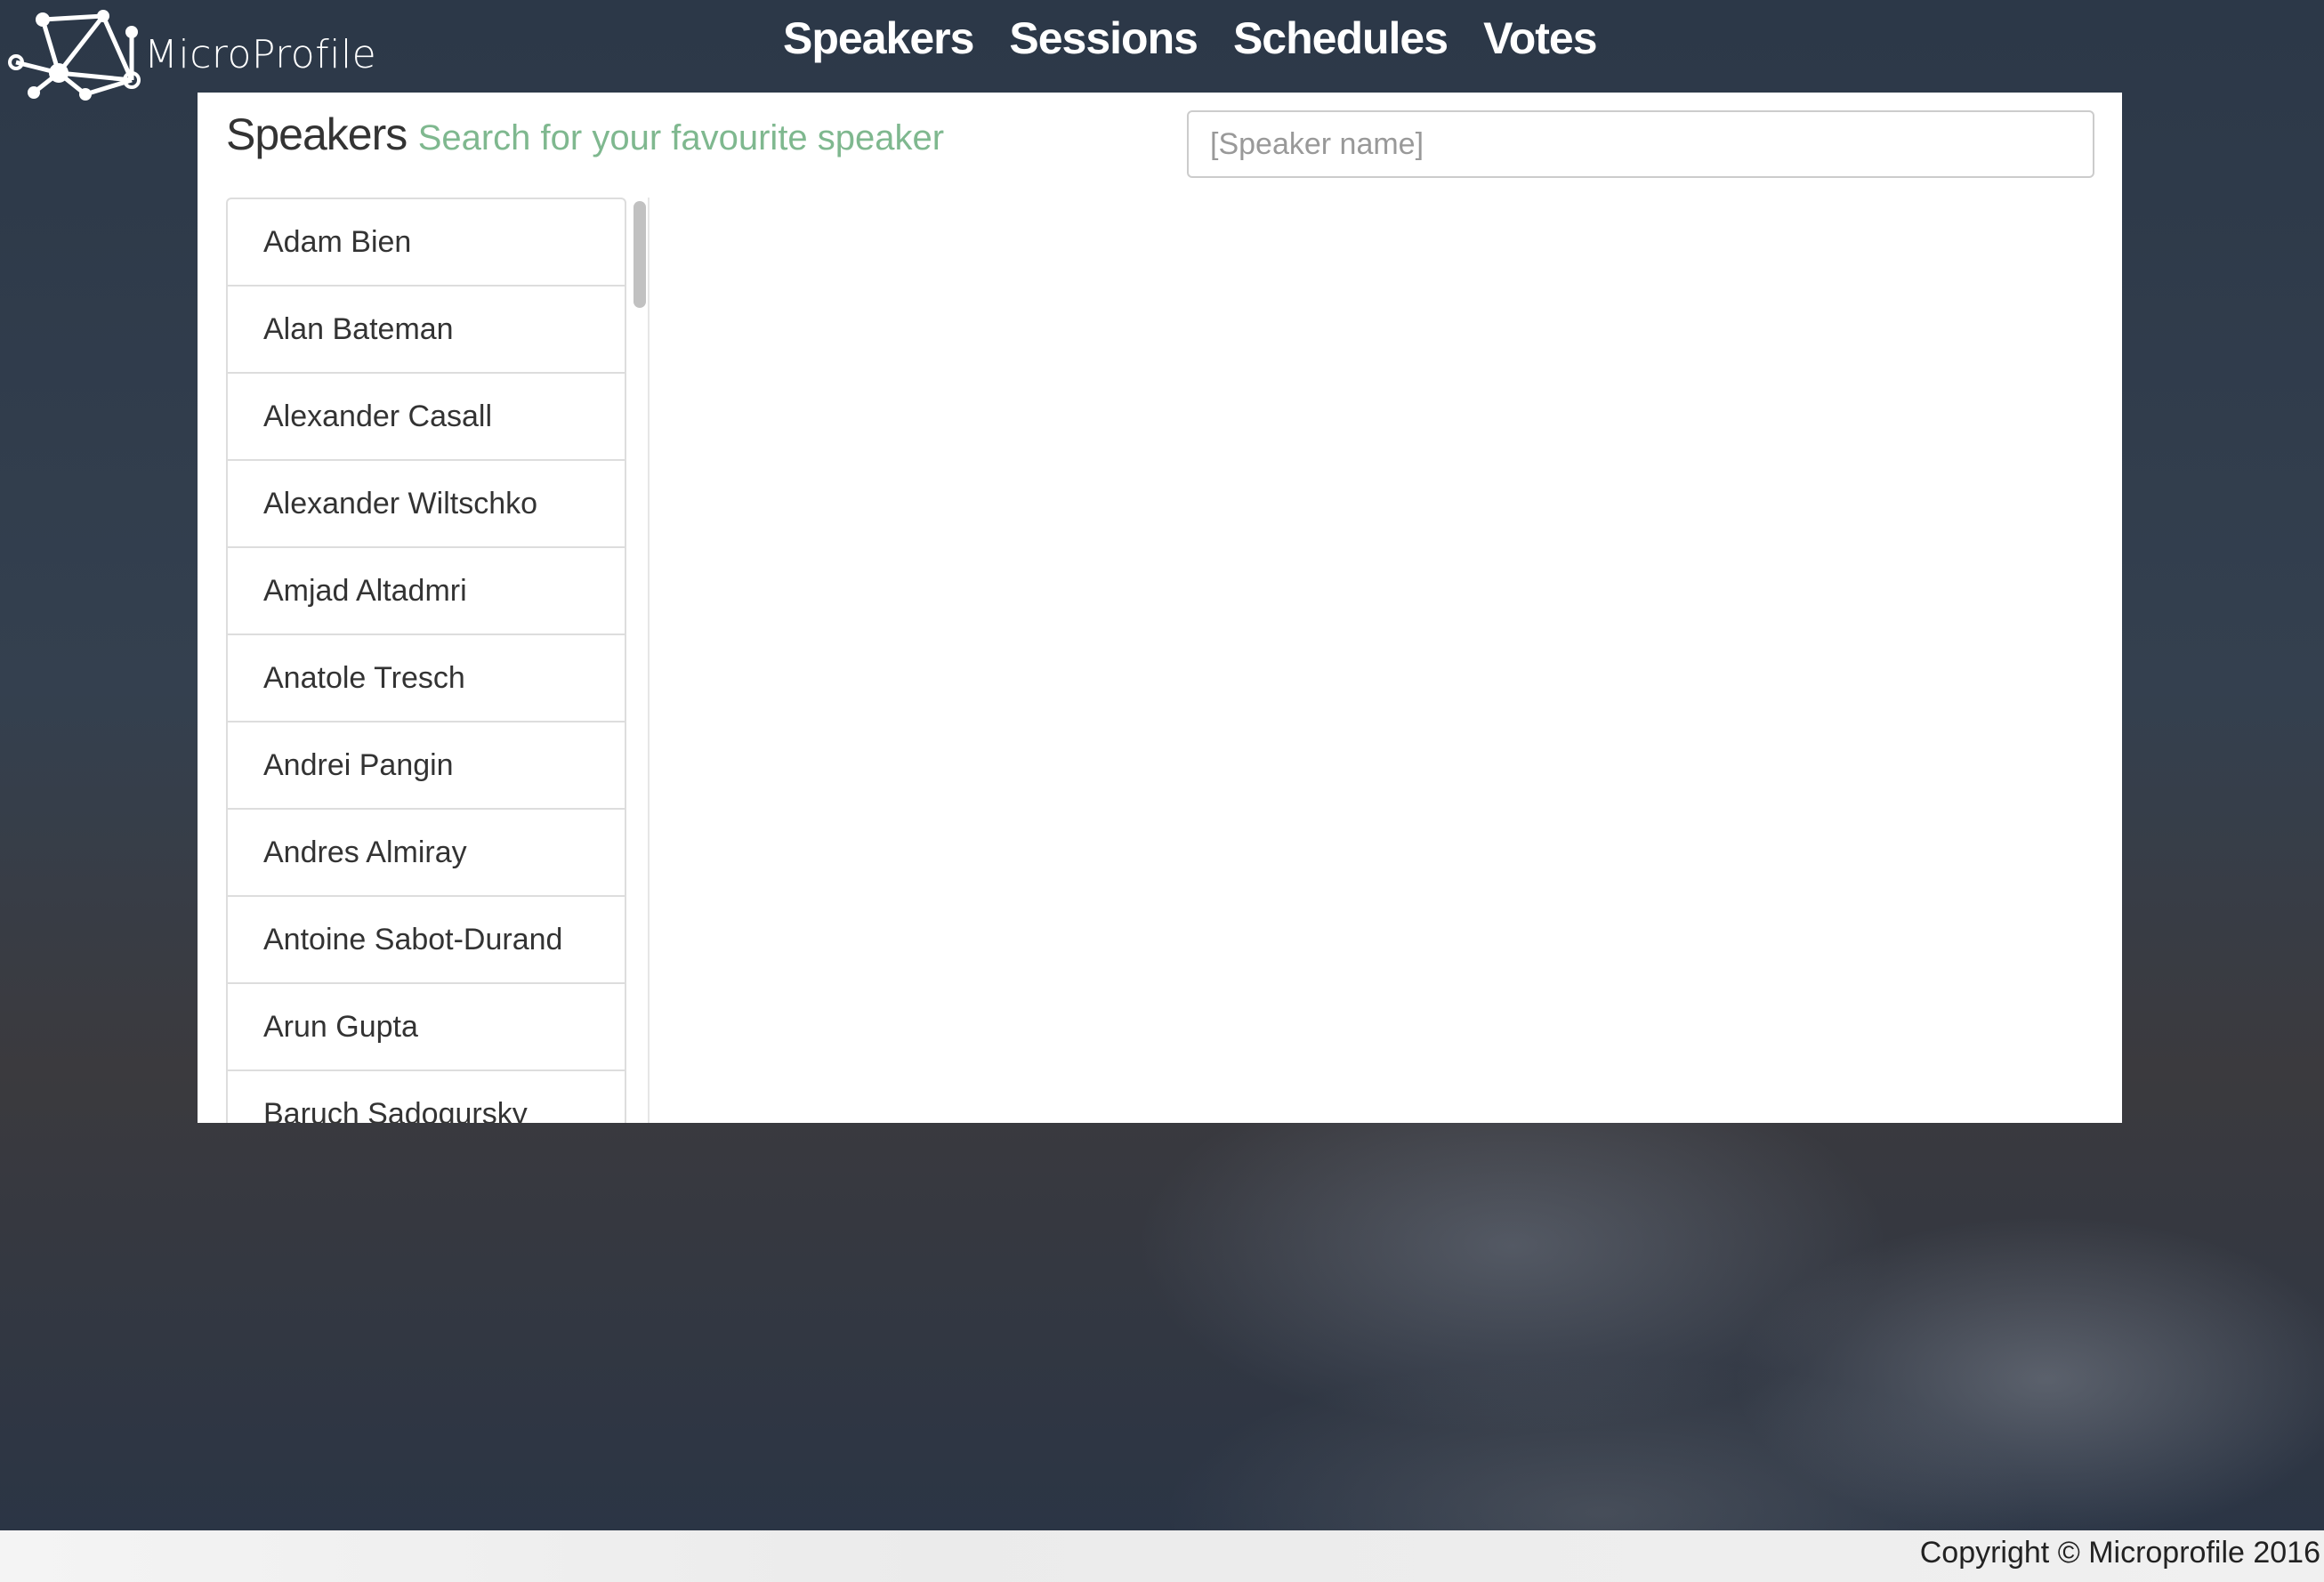 This screenshot has height=1582, width=2324. What do you see at coordinates (426, 1097) in the screenshot?
I see `speaker-list-item: Baruch Sadogursky` at bounding box center [426, 1097].